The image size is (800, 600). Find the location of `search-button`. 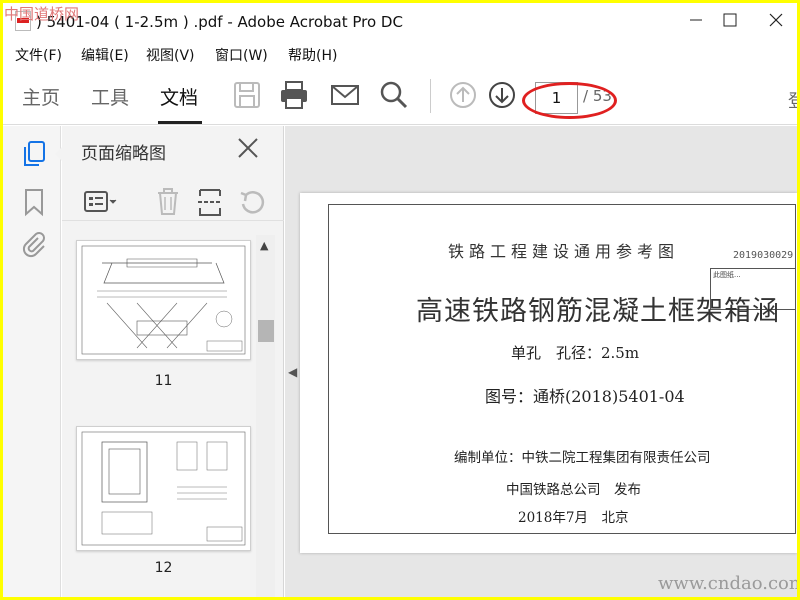

search-button is located at coordinates (394, 95).